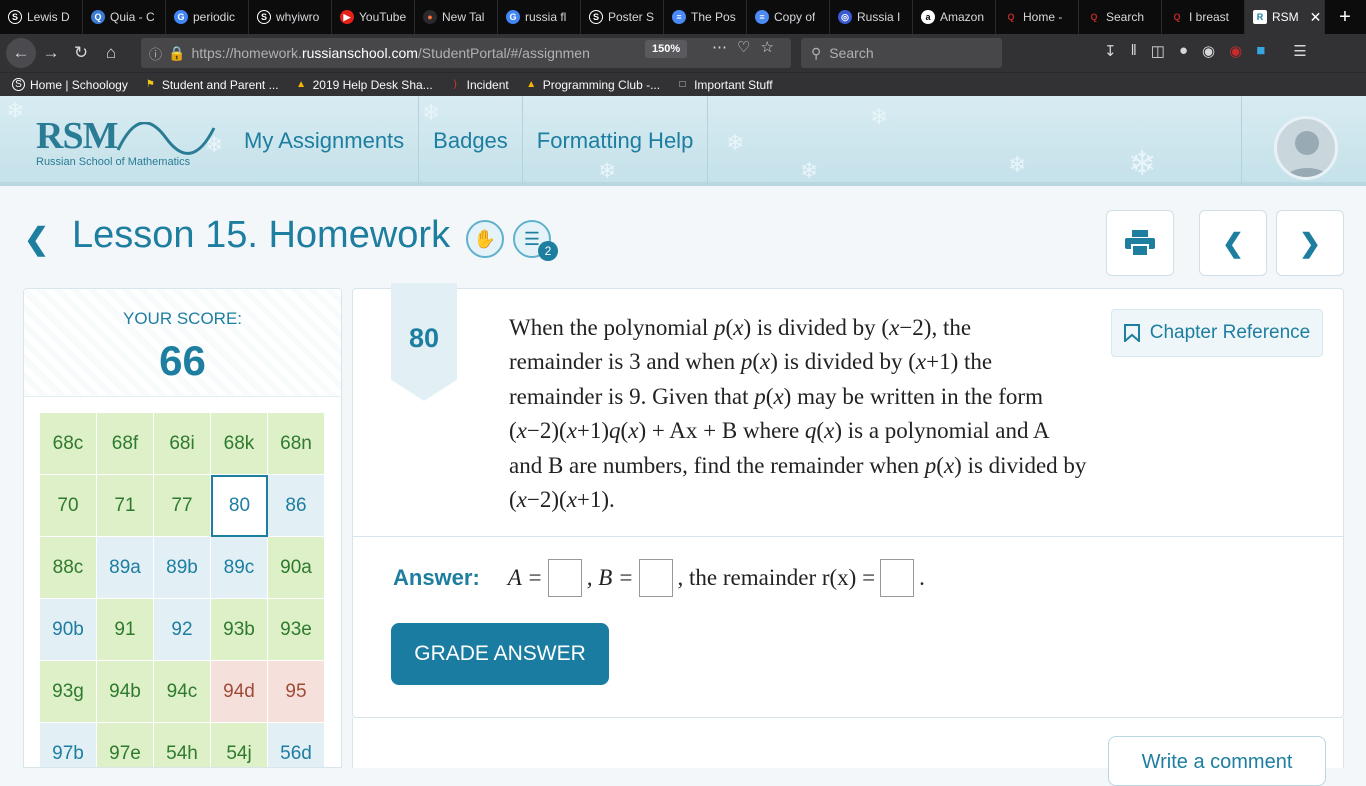  What do you see at coordinates (666, 49) in the screenshot?
I see `zoom-indicator: 150%` at bounding box center [666, 49].